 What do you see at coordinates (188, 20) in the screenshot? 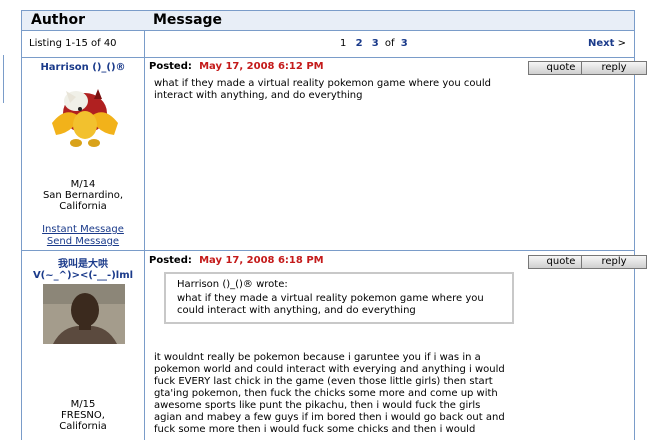
I see `message-column-header: Message` at bounding box center [188, 20].